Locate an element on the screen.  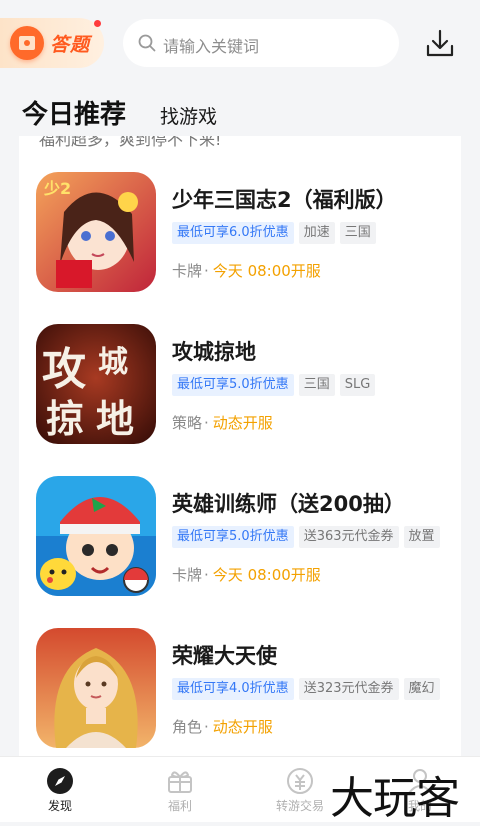
search-placeholder: 请输入关键词 is located at coordinates (211, 46).